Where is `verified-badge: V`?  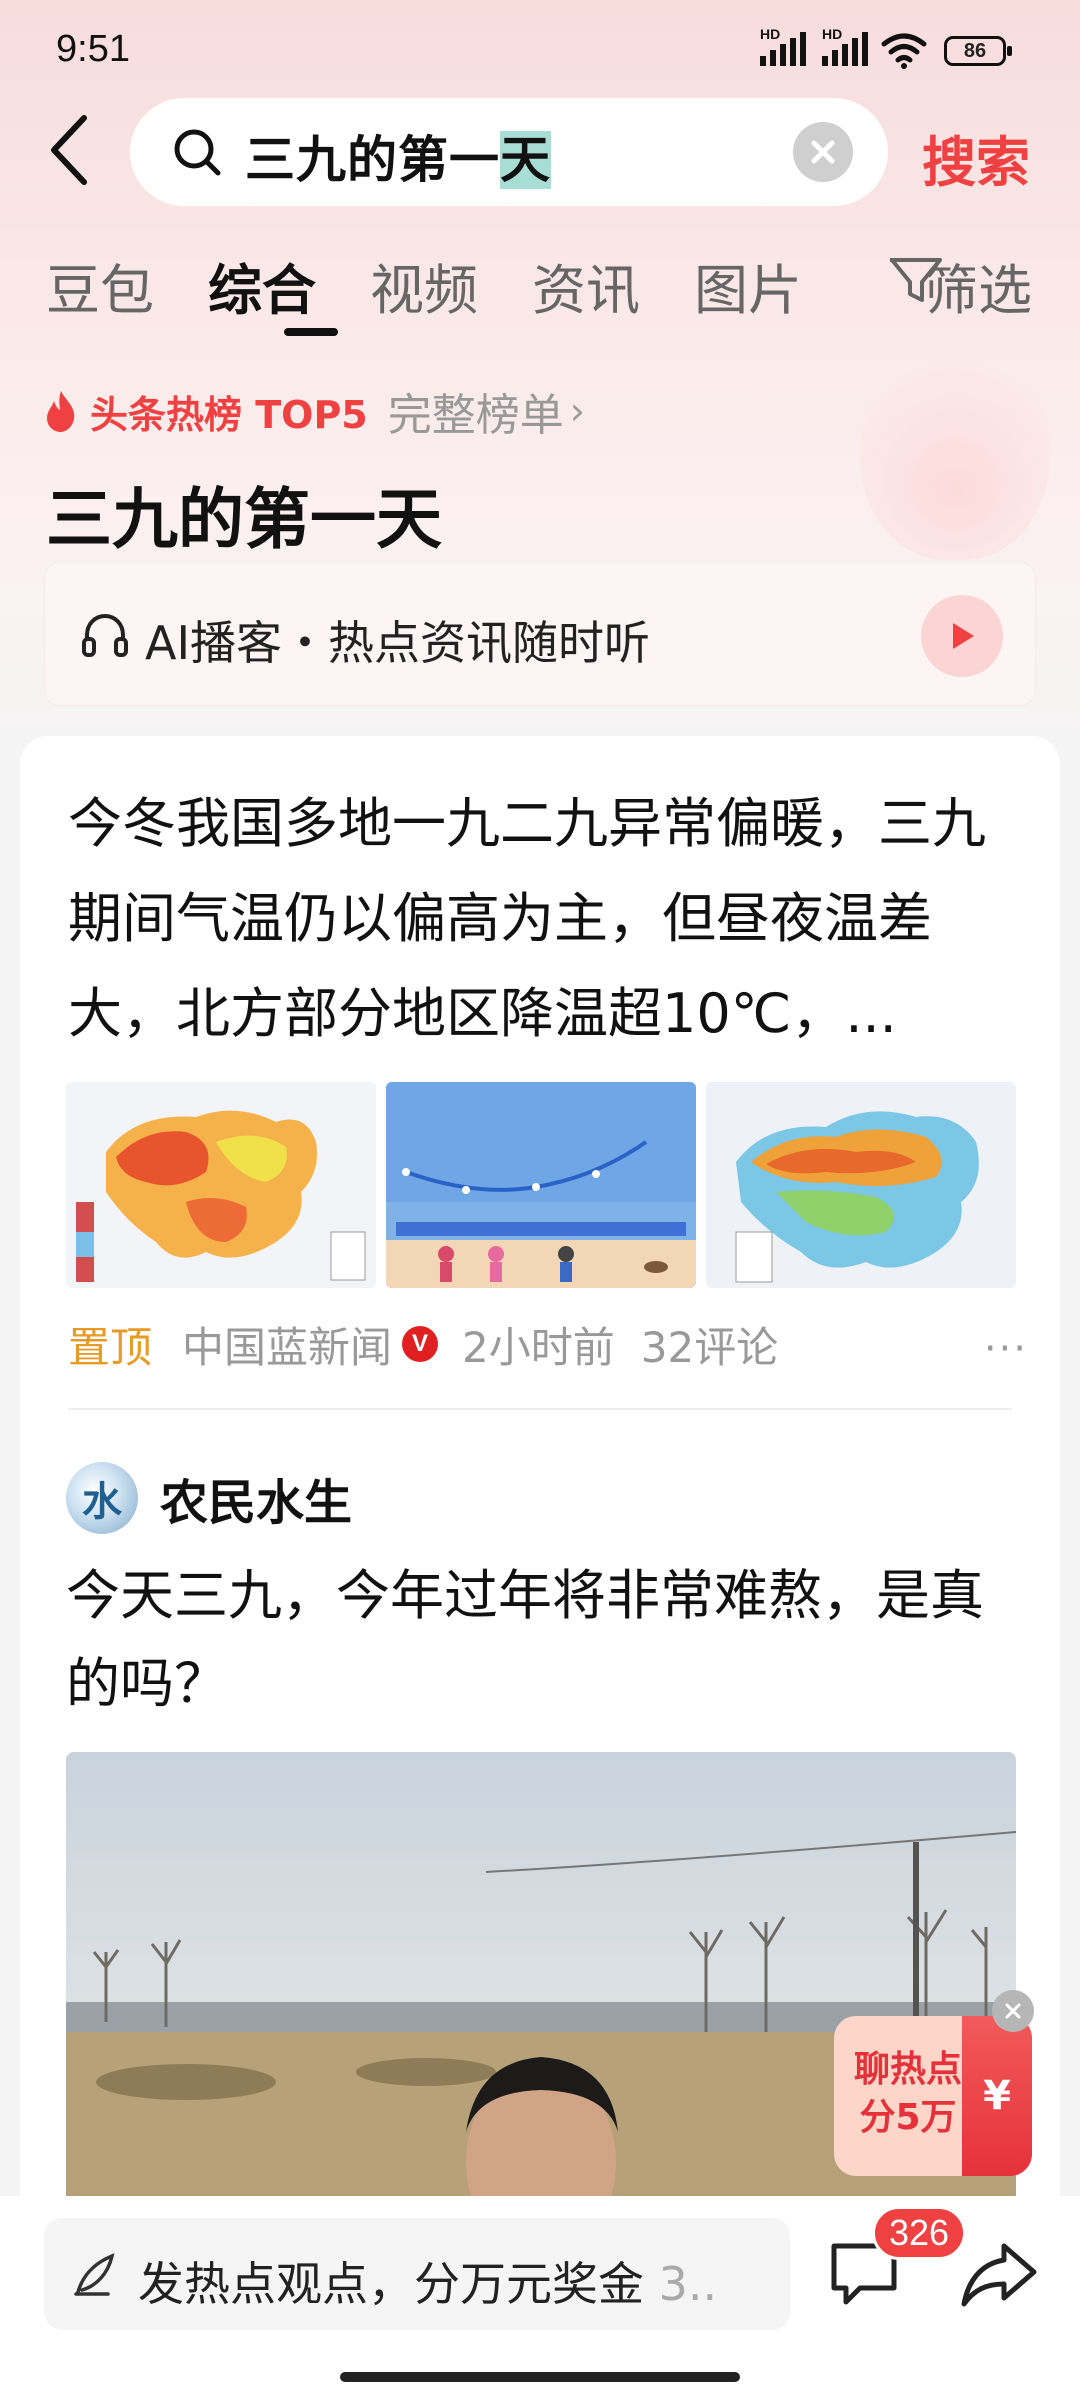
verified-badge: V is located at coordinates (420, 1344).